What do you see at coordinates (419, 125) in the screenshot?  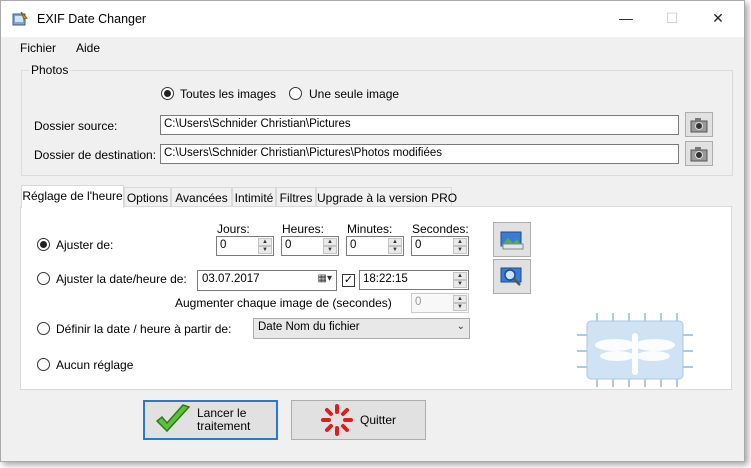 I see `source-folder-input: C:\Users\Schnider Christian\Pictures` at bounding box center [419, 125].